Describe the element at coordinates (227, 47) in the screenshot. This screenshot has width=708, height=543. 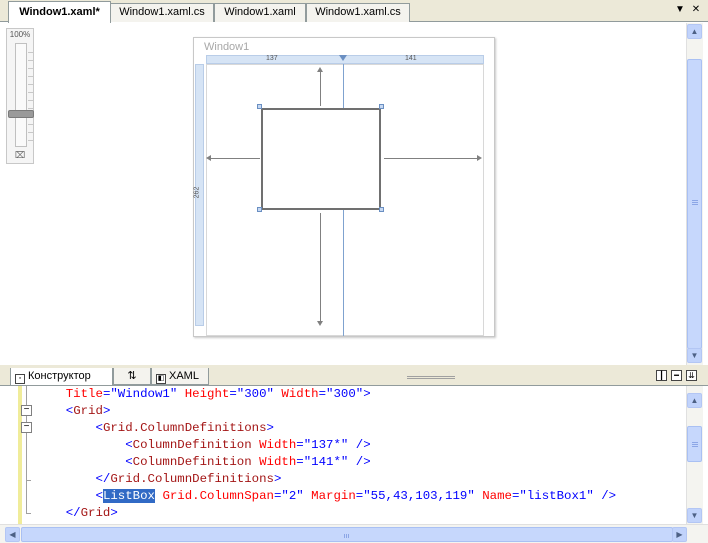
I see `window-title: Window1` at that location.